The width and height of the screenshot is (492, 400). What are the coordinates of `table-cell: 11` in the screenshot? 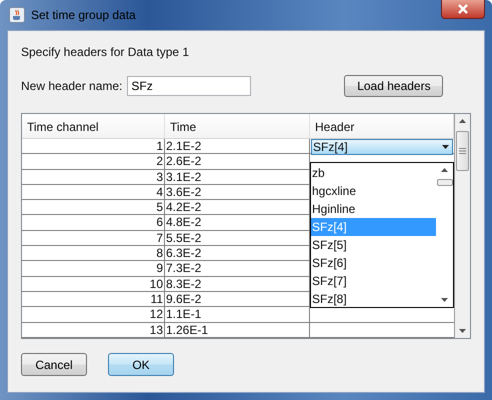 It's located at (93, 299).